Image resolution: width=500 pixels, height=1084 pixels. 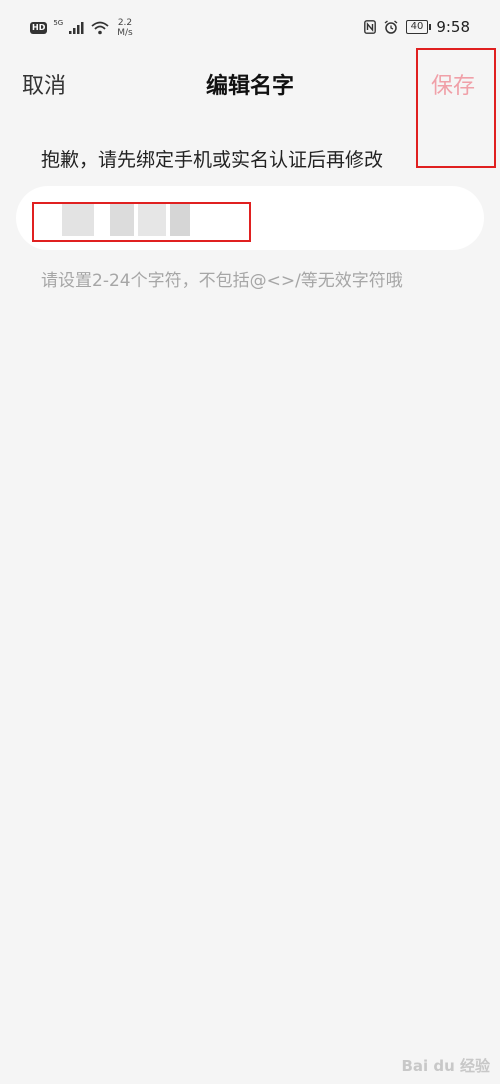 What do you see at coordinates (445, 1066) in the screenshot?
I see `watermark: Bai du 经验` at bounding box center [445, 1066].